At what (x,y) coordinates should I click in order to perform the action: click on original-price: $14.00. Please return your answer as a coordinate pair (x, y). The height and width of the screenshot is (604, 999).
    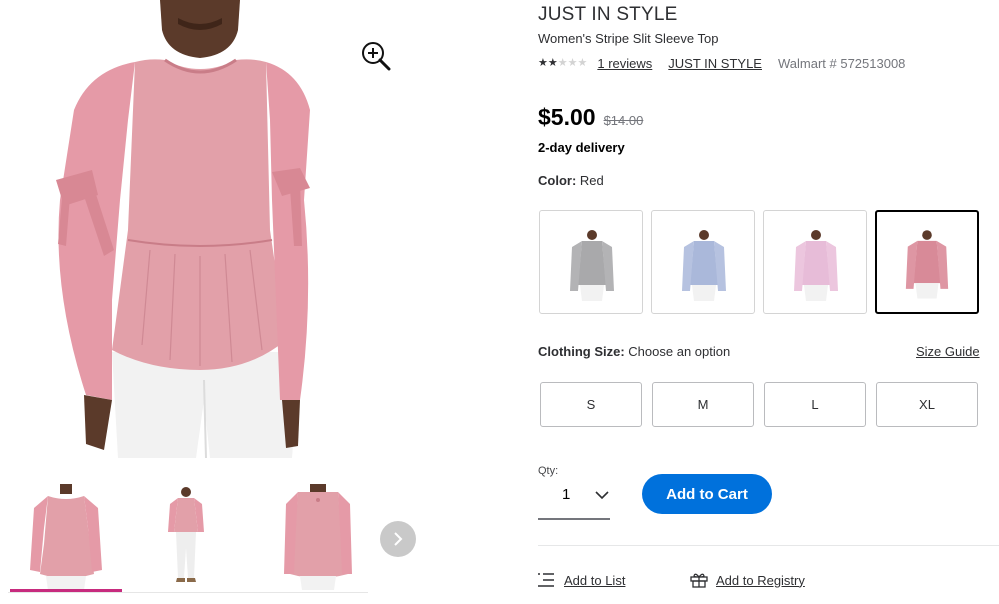
    Looking at the image, I should click on (623, 120).